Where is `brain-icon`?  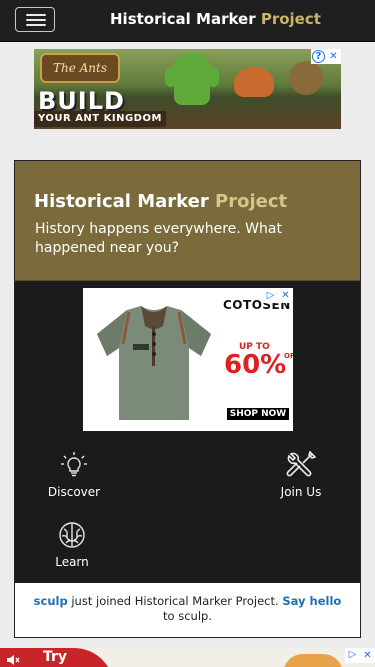
brain-icon is located at coordinates (72, 535).